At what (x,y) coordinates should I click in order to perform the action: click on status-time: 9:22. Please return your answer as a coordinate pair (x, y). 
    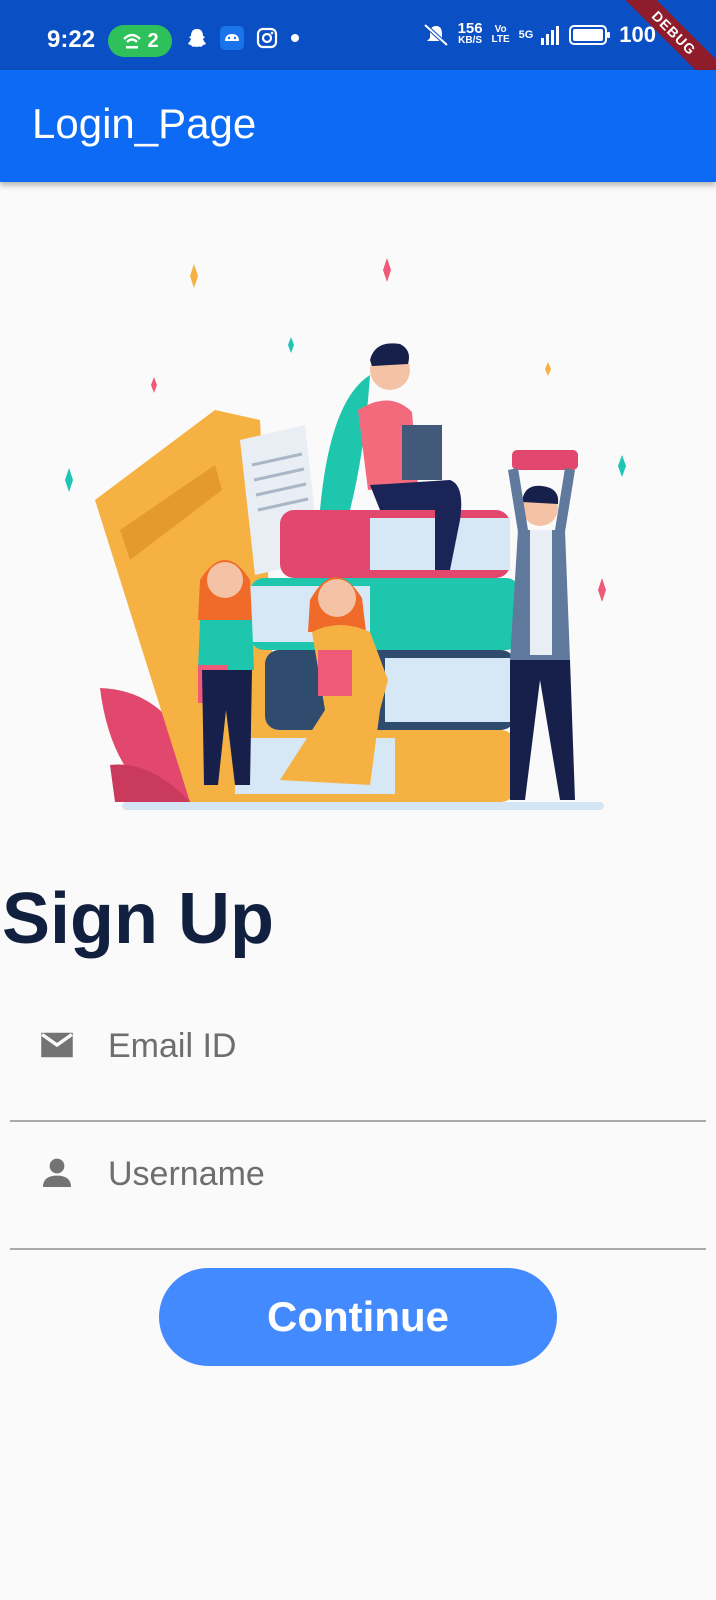
    Looking at the image, I should click on (71, 39).